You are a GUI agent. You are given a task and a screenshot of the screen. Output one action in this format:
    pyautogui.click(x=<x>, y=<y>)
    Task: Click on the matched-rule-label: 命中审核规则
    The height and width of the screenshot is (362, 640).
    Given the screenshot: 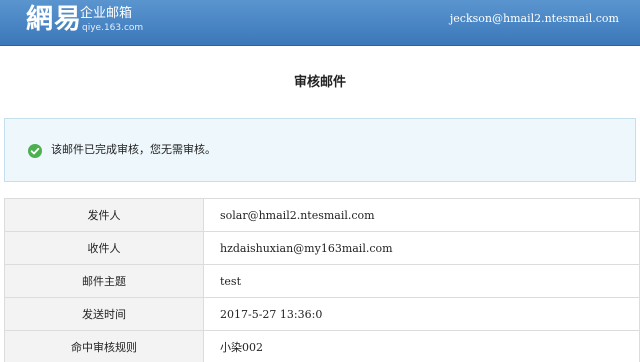 What is the action you would take?
    pyautogui.click(x=104, y=346)
    